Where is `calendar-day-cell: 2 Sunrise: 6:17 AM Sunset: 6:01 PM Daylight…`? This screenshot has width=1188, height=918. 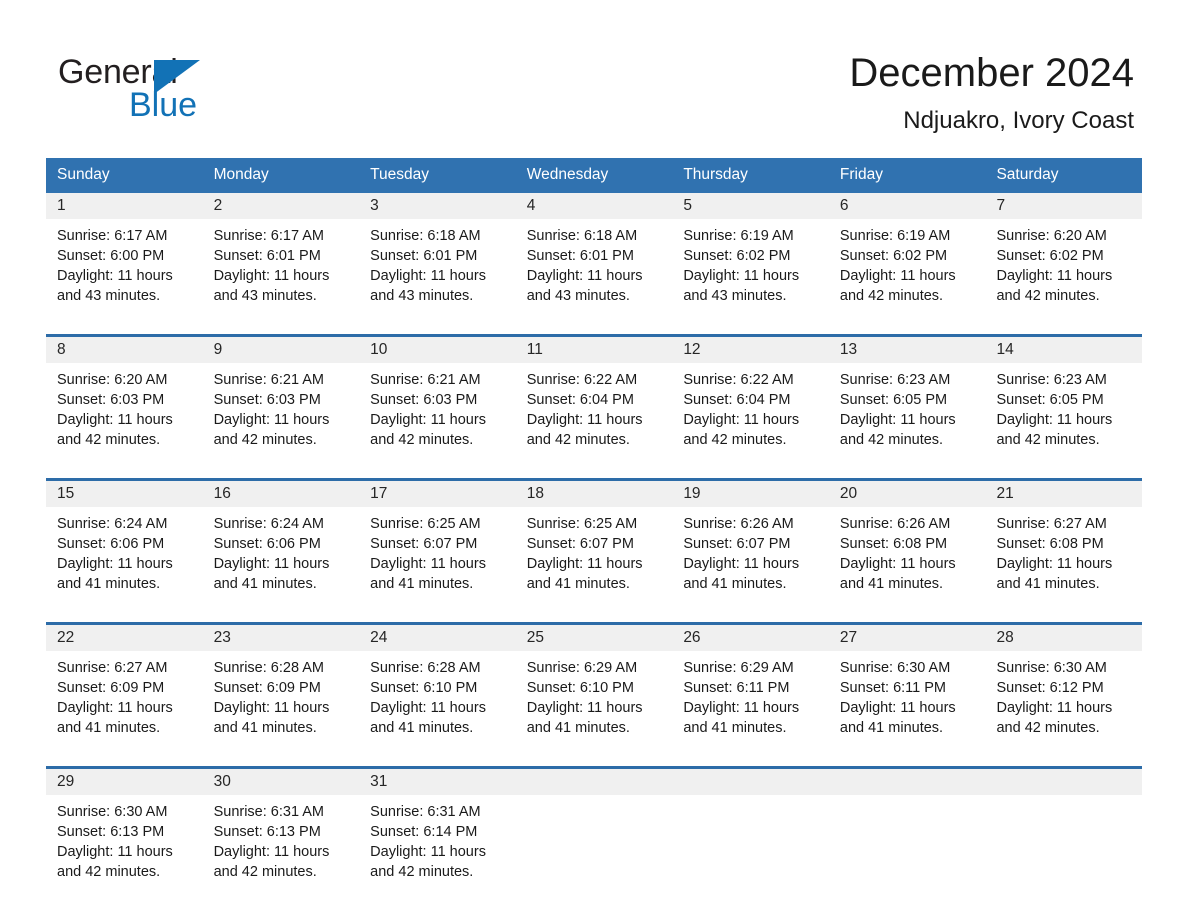
calendar-day-cell: 2 Sunrise: 6:17 AM Sunset: 6:01 PM Daylight… is located at coordinates (281, 260).